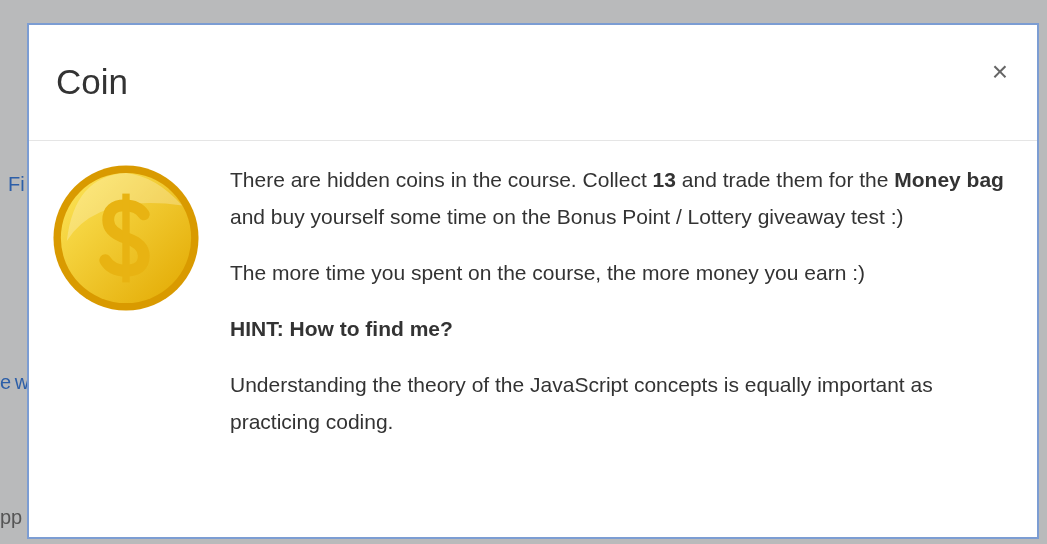  What do you see at coordinates (582, 403) in the screenshot?
I see `paragraph: Understanding the theory of the JavaScript concepts is equally important as practicing coding.` at bounding box center [582, 403].